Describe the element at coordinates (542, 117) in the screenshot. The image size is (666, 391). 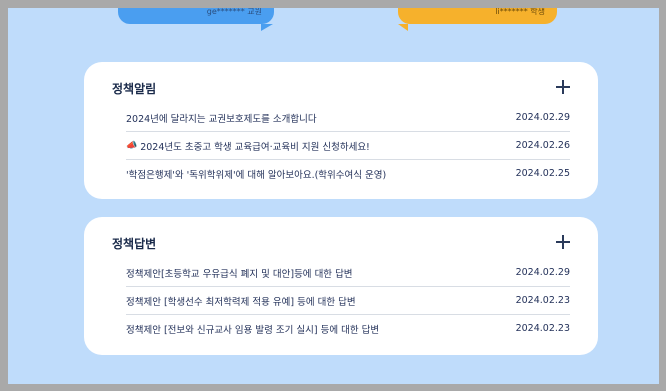
I see `notice-item-date: 2024.02.29` at that location.